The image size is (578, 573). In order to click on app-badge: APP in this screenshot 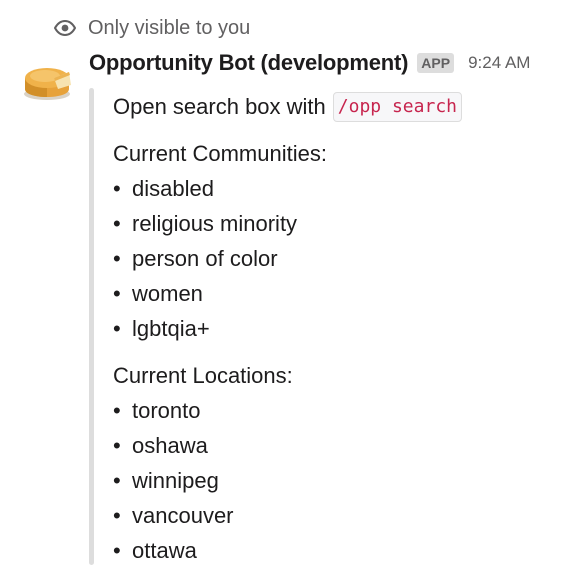, I will do `click(436, 63)`.